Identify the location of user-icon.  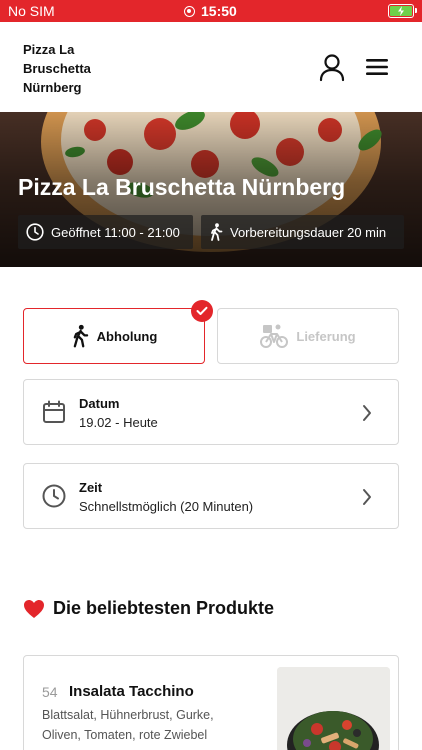
(332, 68).